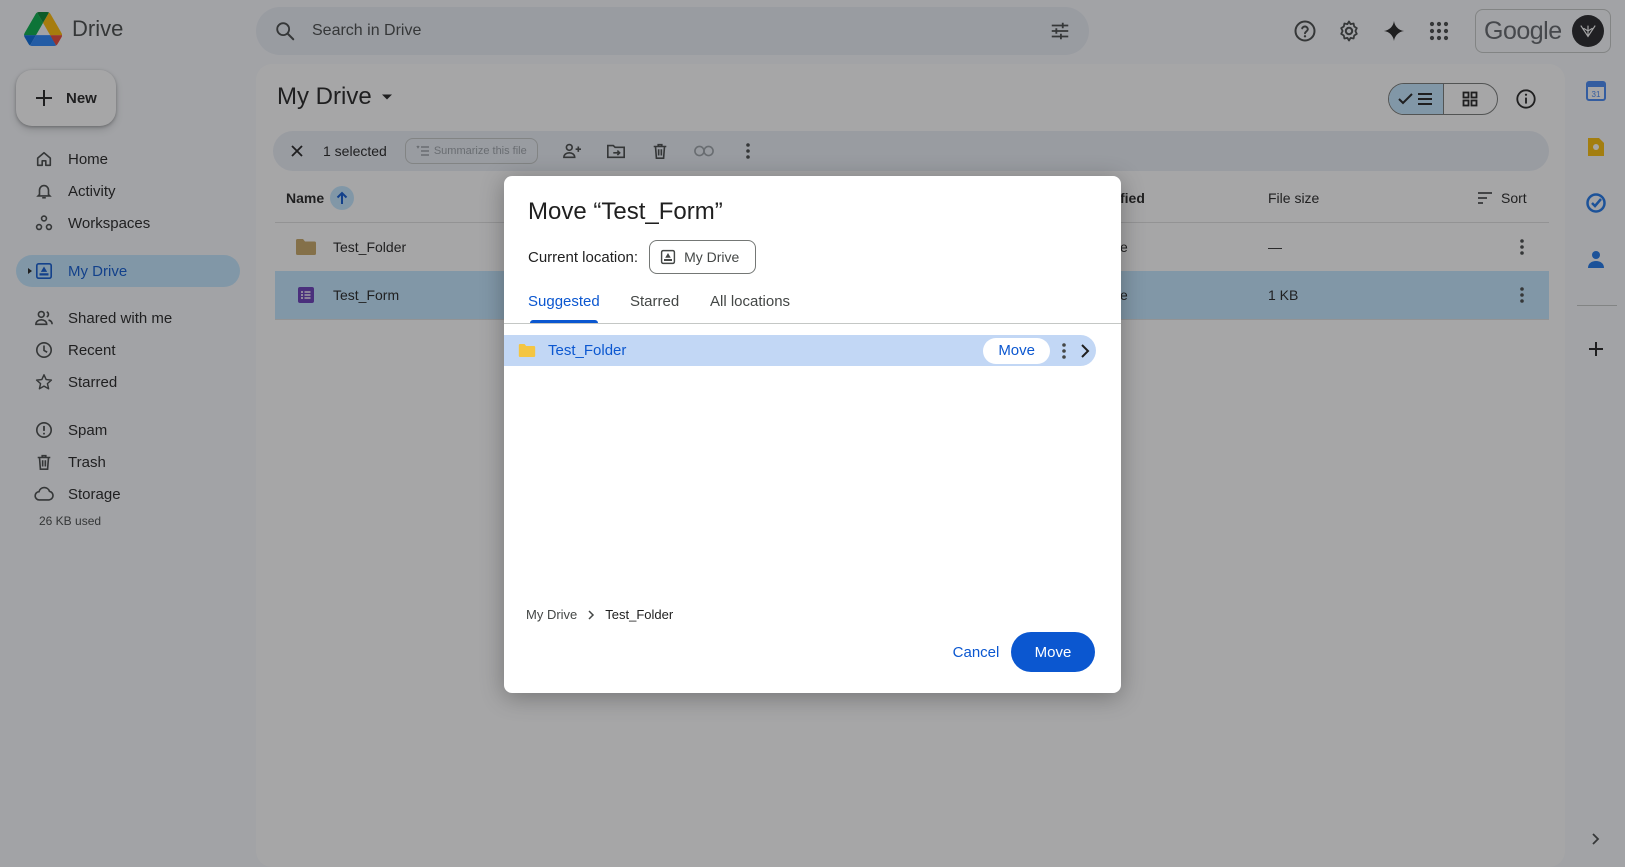 The image size is (1625, 867). What do you see at coordinates (527, 350) in the screenshot?
I see `folder-icon` at bounding box center [527, 350].